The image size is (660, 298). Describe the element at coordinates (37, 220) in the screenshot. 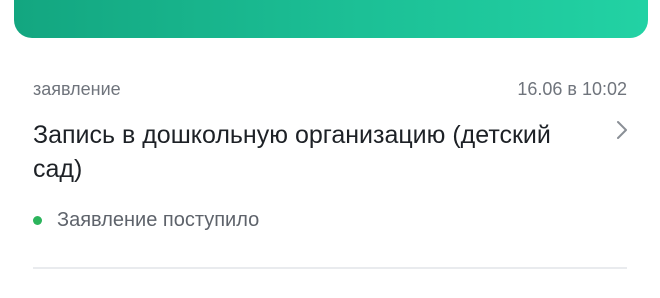

I see `status-dot-icon` at that location.